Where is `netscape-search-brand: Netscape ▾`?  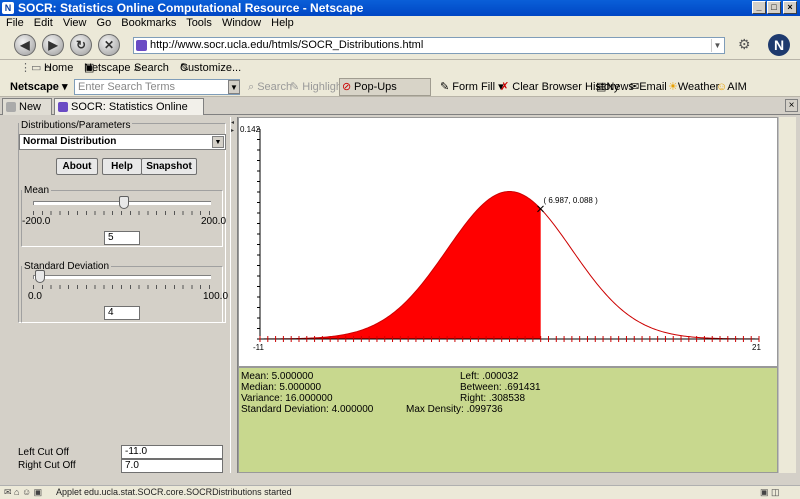
netscape-search-brand: Netscape ▾ is located at coordinates (39, 87).